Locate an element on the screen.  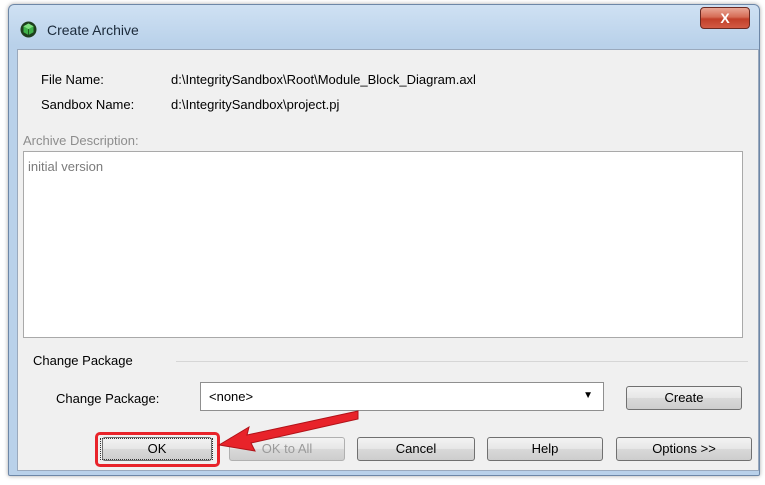
ok-button: OK is located at coordinates (157, 449).